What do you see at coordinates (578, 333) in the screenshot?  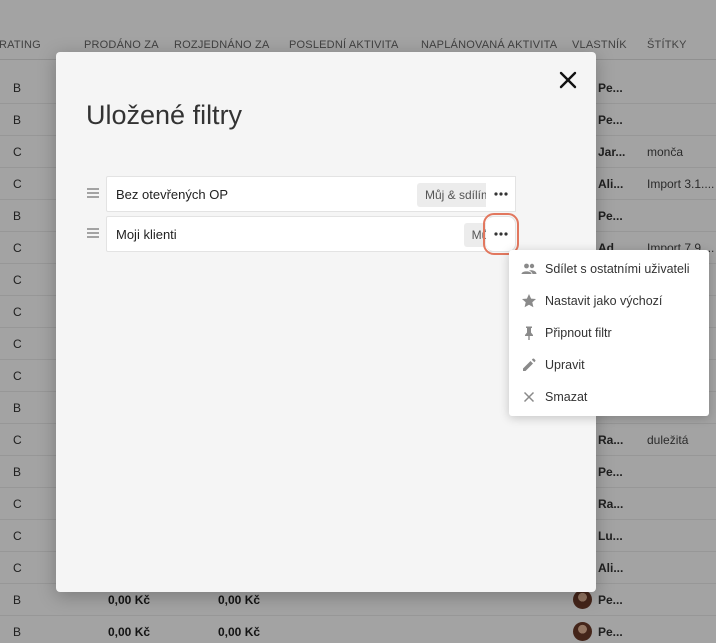 I see `menu-item-label: Připnout filtr` at bounding box center [578, 333].